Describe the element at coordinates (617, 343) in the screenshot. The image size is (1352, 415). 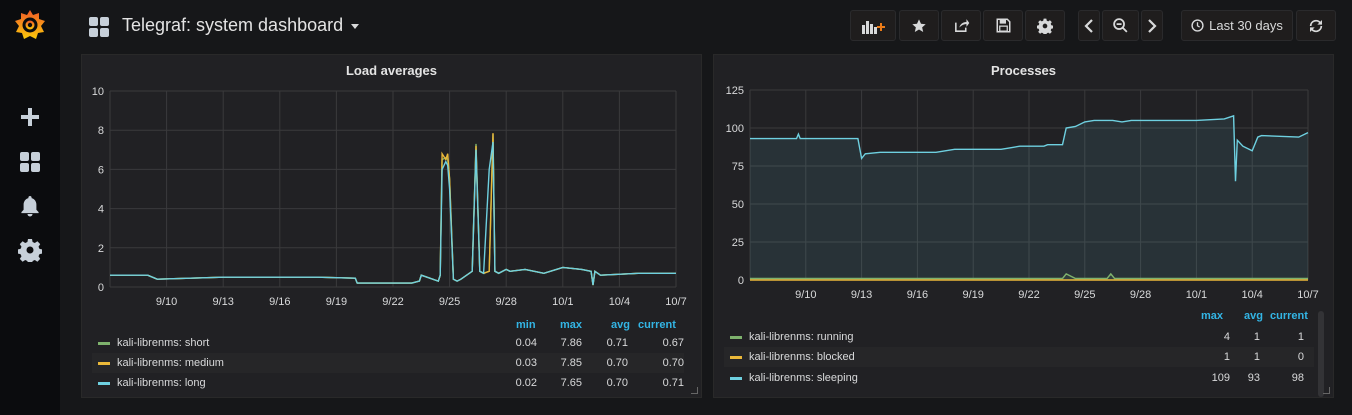
I see `series-avg: 0.71` at that location.